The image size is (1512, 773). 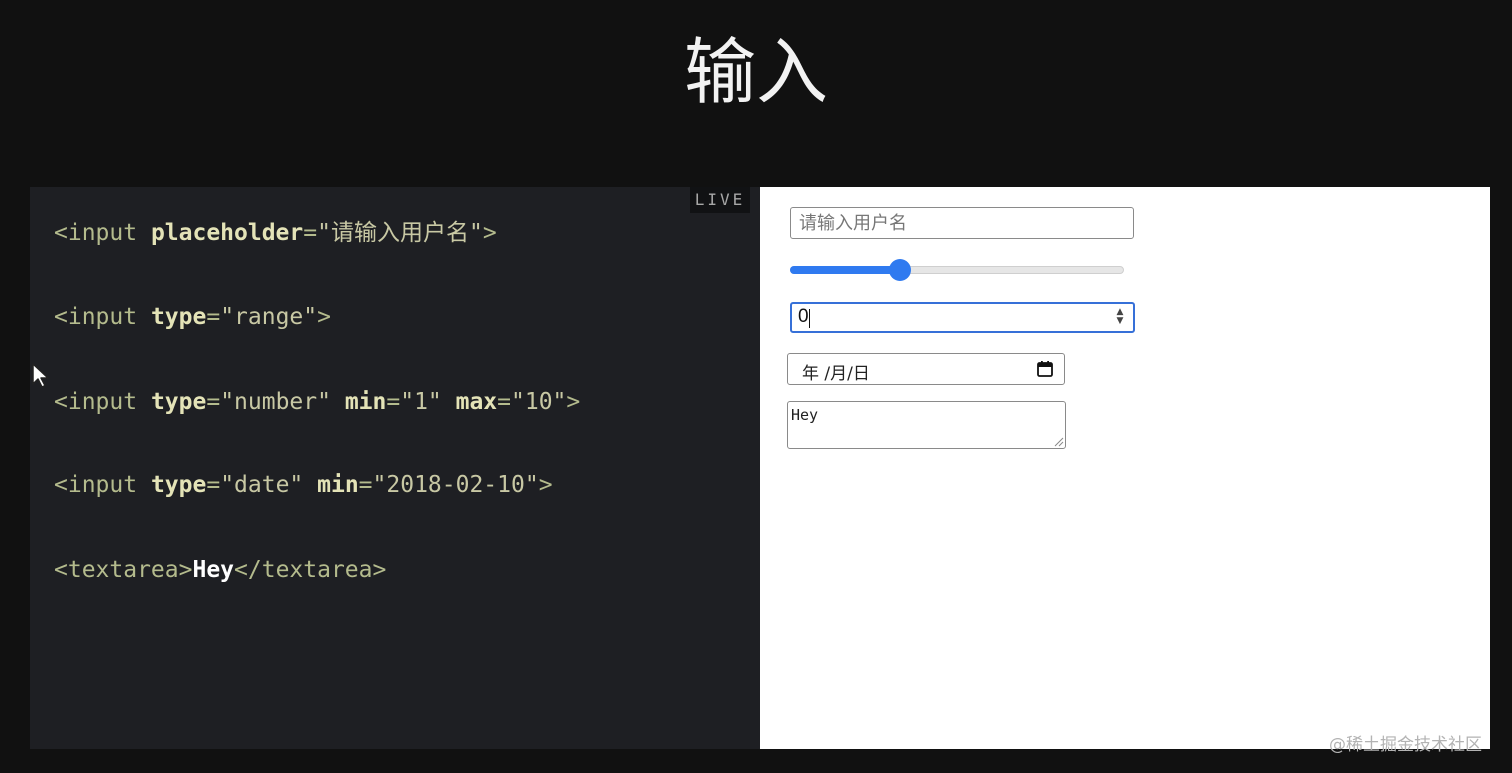 I want to click on number-spinner: ▲ ▼, so click(x=1120, y=318).